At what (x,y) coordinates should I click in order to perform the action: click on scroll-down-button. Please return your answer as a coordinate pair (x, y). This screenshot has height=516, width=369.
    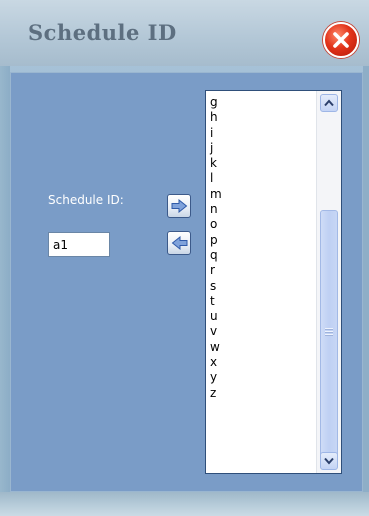
    Looking at the image, I should click on (329, 461).